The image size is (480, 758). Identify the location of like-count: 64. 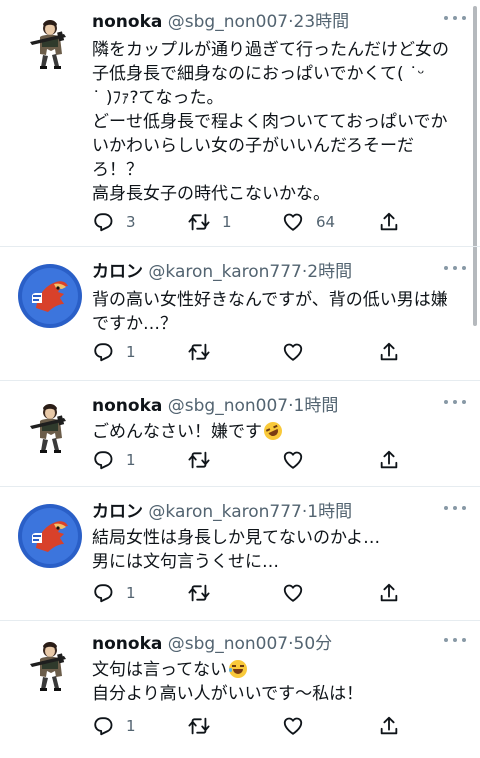
(326, 222).